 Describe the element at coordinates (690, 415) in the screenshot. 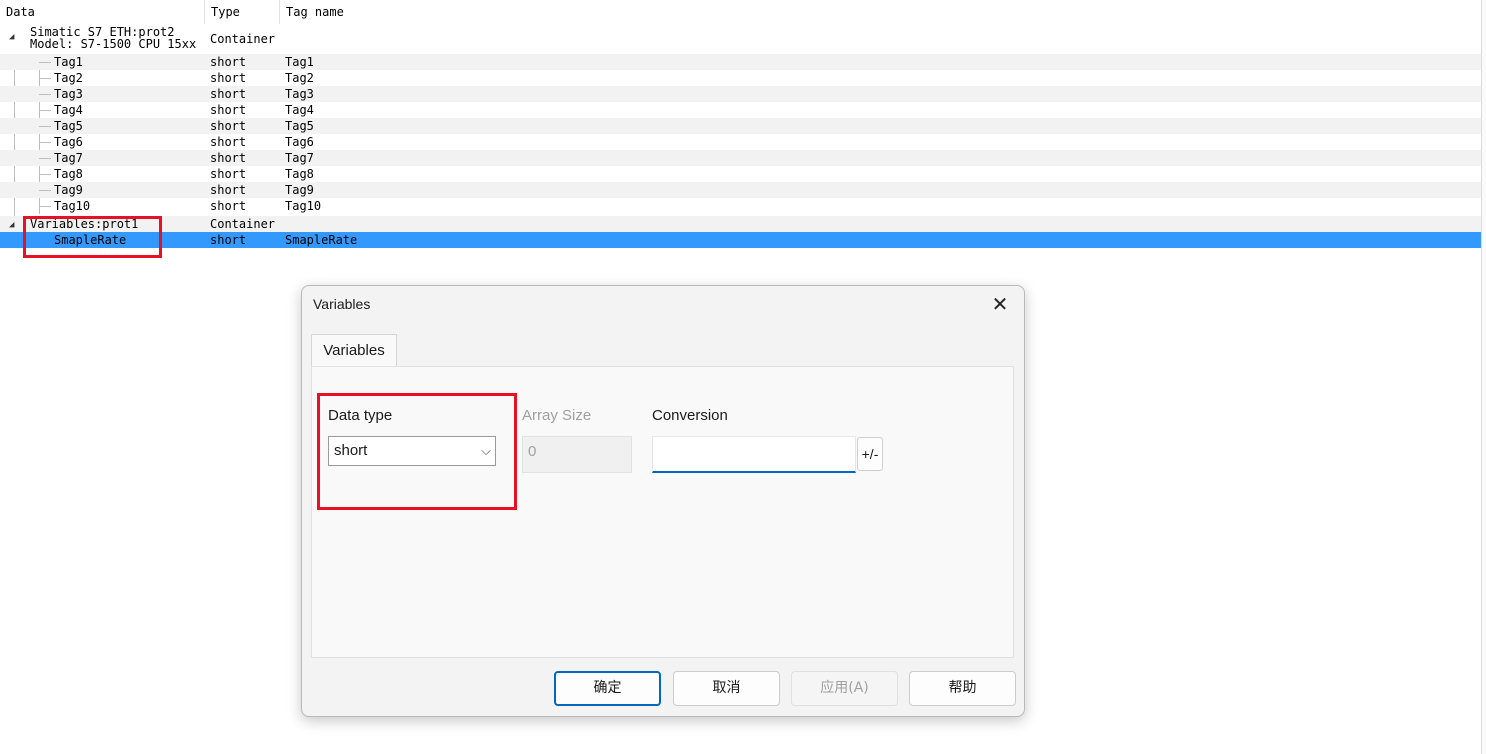

I see `conversion-label: Conversion` at that location.